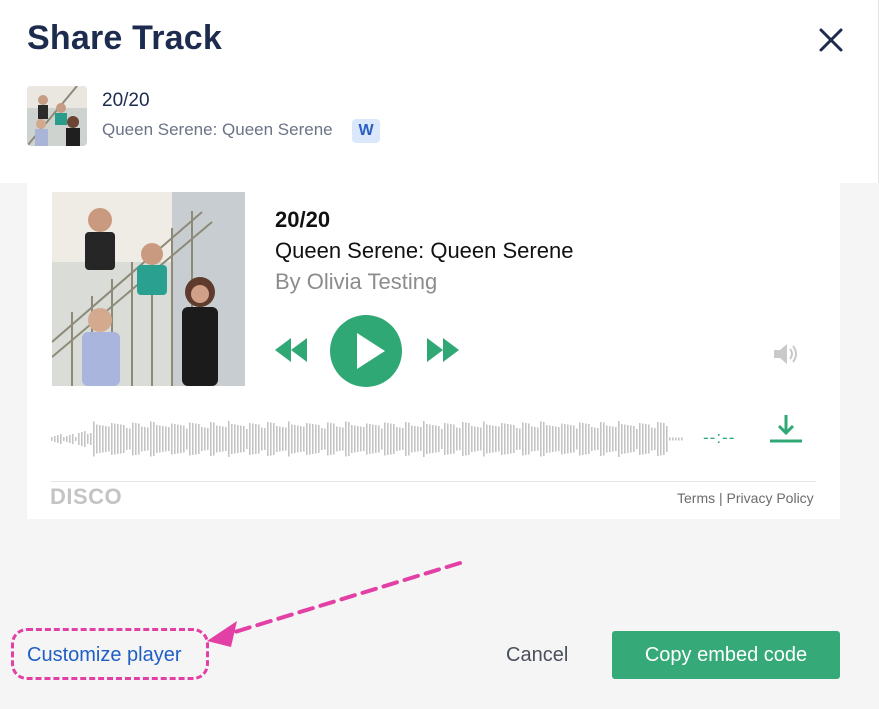  I want to click on play-button, so click(366, 351).